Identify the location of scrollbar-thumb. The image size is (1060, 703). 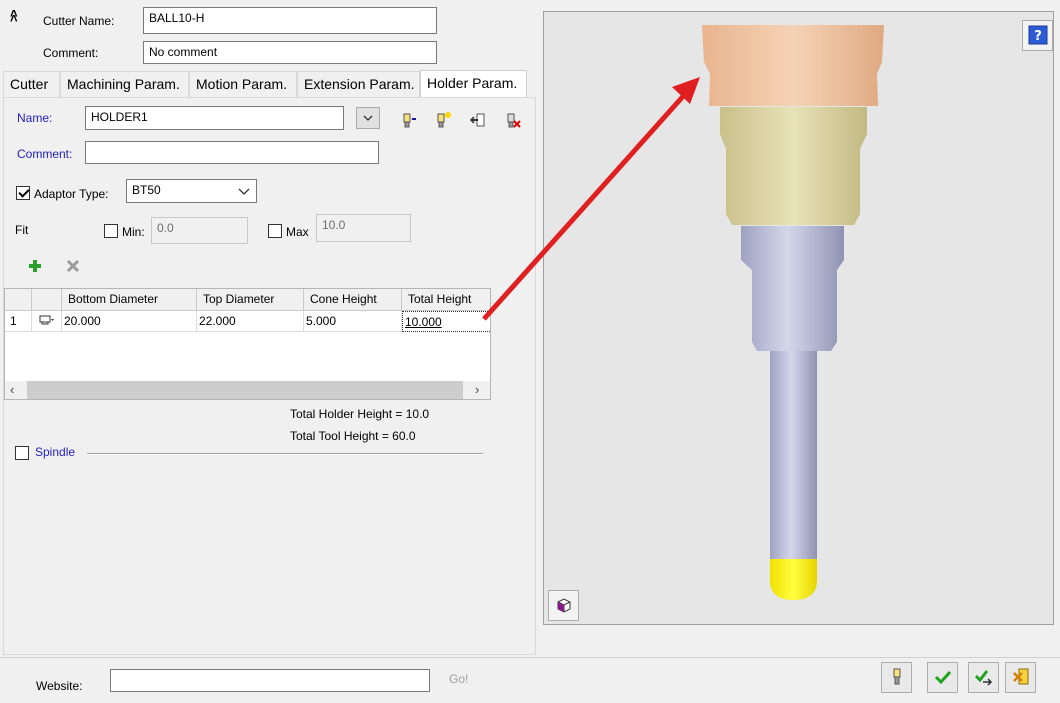
(245, 390).